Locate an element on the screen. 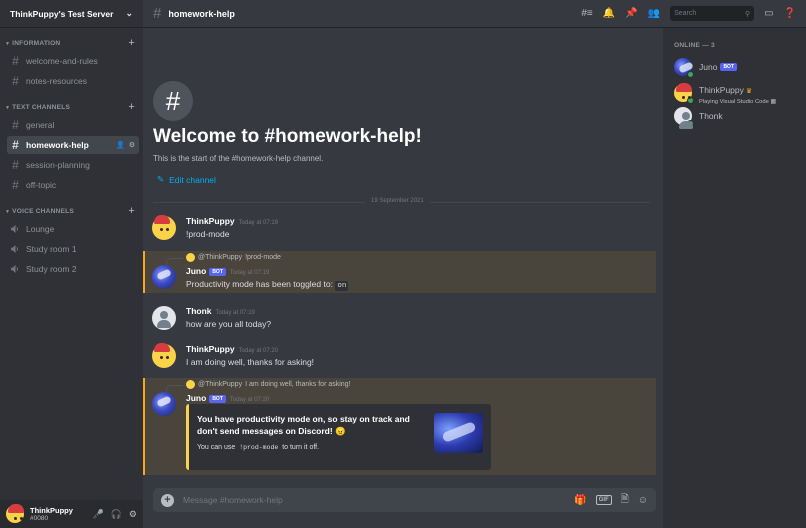 This screenshot has width=806, height=528. pin-icon: 📌 is located at coordinates (631, 13).